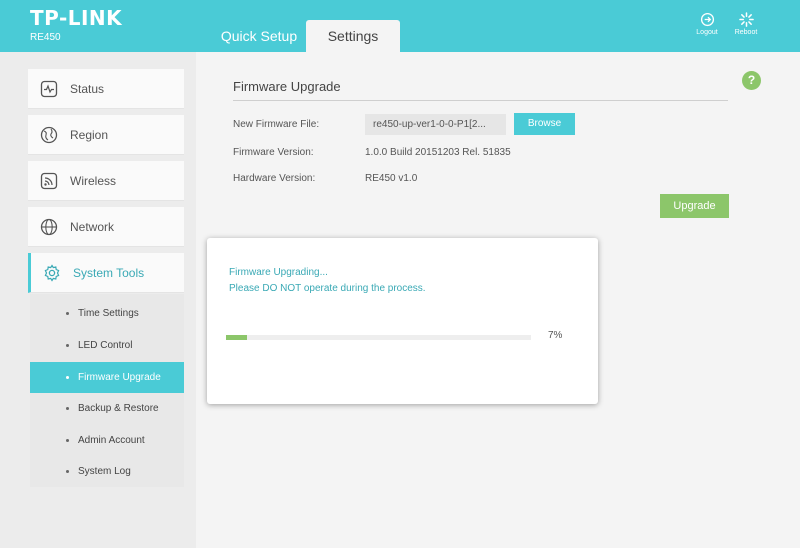 This screenshot has height=548, width=800. Describe the element at coordinates (707, 32) in the screenshot. I see `logout-label: Logout` at that location.